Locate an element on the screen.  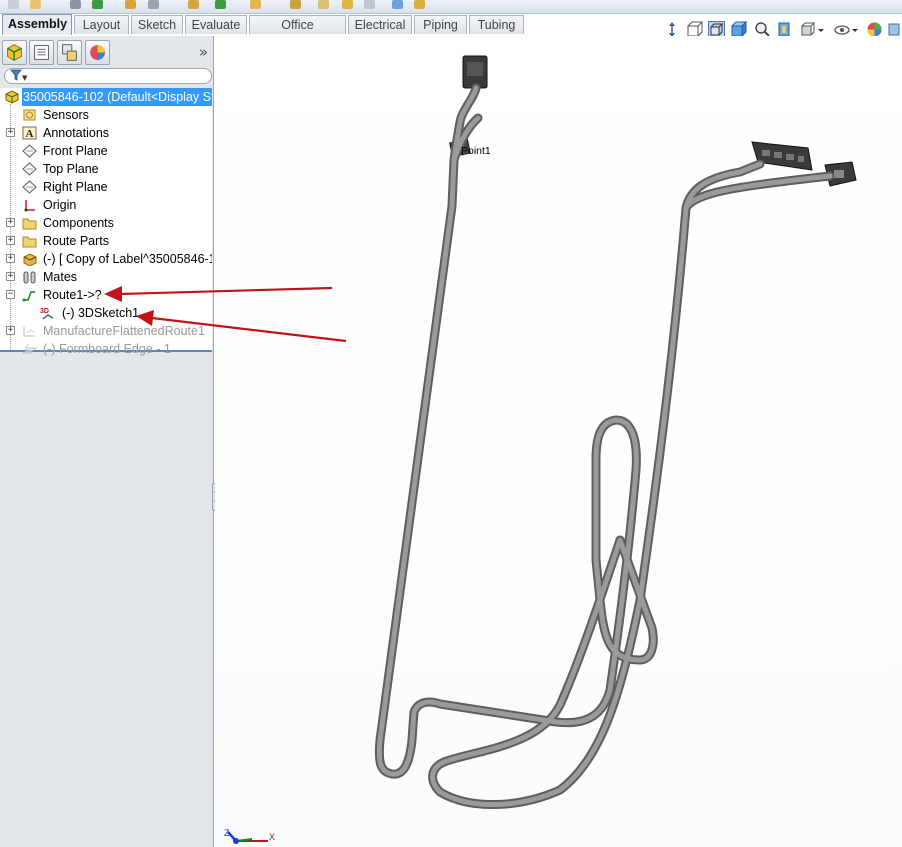
manager-tabs: » is located at coordinates (107, 53).